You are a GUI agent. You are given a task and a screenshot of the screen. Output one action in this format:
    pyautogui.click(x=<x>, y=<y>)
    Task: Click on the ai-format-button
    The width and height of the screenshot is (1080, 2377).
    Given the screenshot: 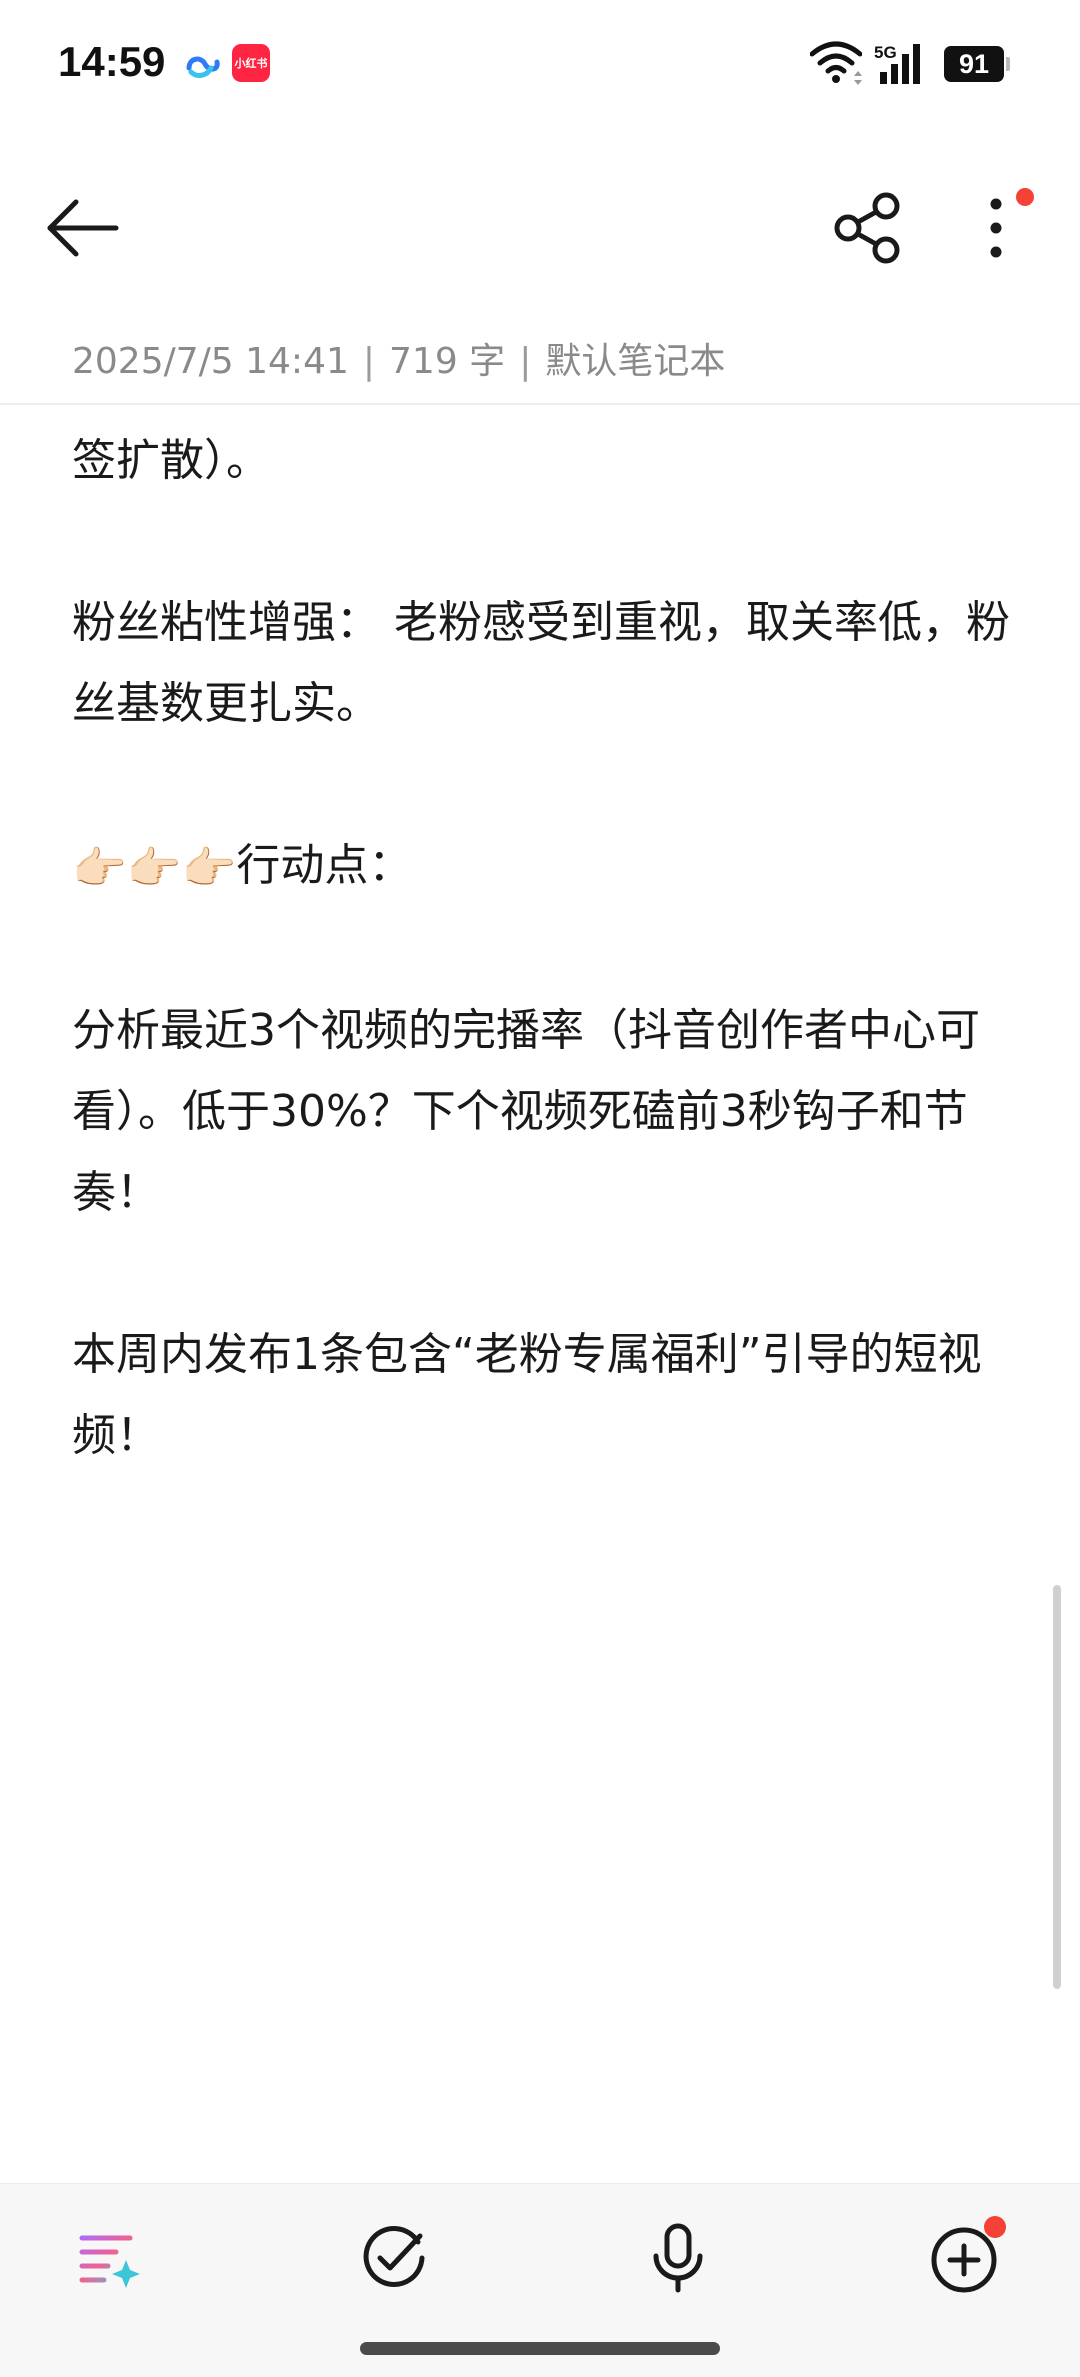 What is the action you would take?
    pyautogui.click(x=108, y=2258)
    